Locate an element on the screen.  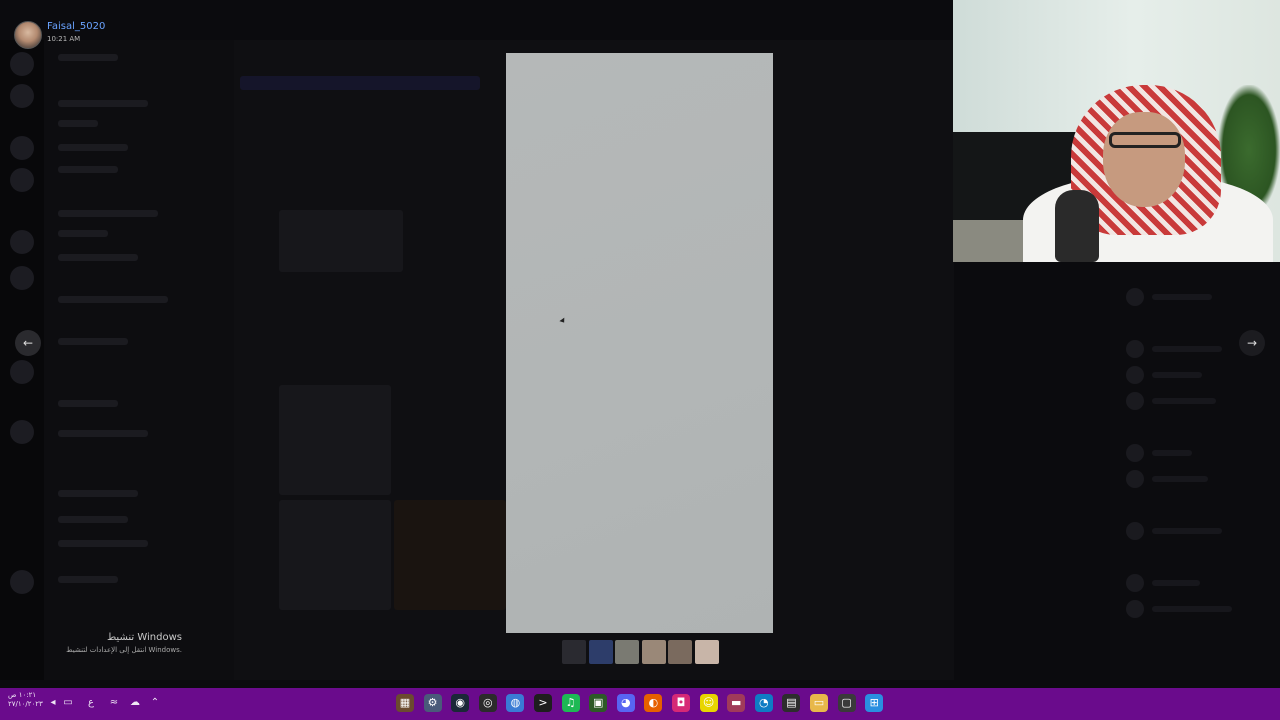
uploader-username: Faisal_5020 is located at coordinates (76, 26).